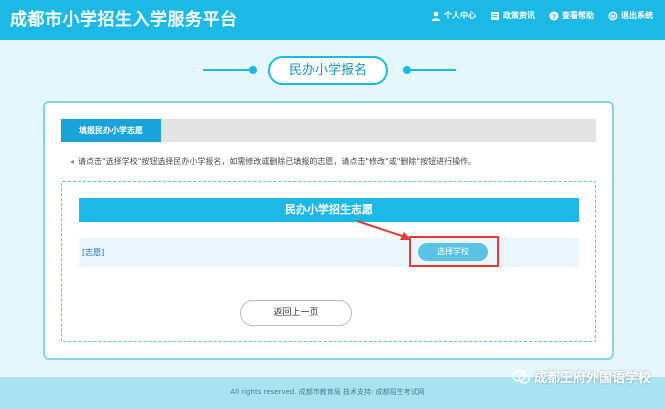  I want to click on choose-school-button: 选择学校, so click(453, 252).